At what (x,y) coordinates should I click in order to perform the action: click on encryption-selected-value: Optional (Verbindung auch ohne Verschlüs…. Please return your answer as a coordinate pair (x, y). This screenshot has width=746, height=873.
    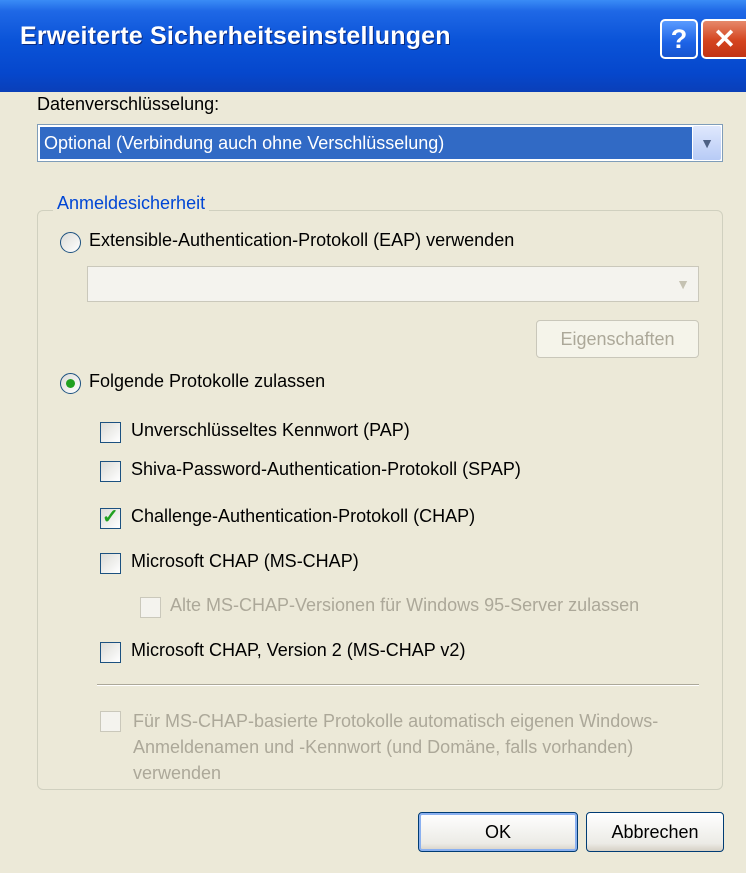
    Looking at the image, I should click on (366, 143).